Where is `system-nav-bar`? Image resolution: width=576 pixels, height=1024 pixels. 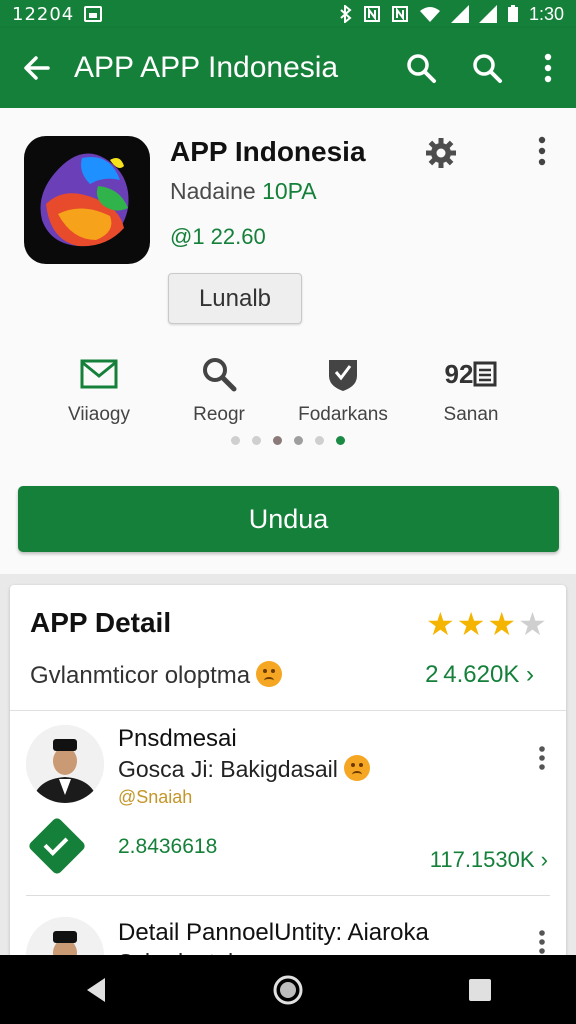 system-nav-bar is located at coordinates (288, 989).